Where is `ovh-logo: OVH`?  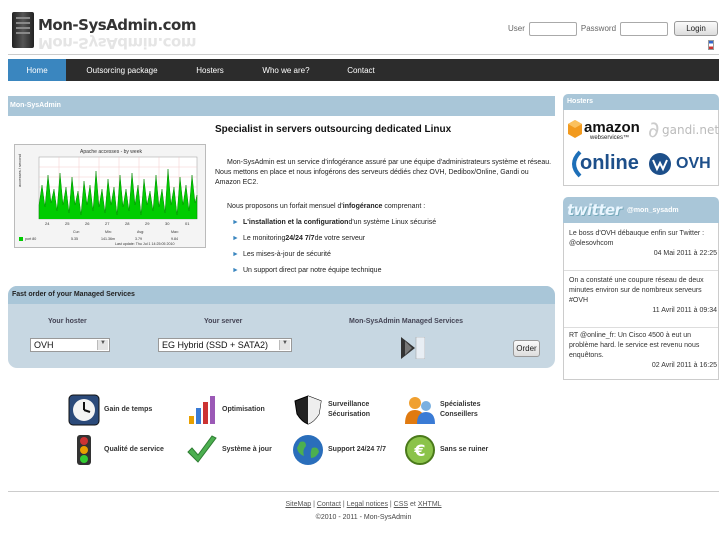 ovh-logo: OVH is located at coordinates (683, 166).